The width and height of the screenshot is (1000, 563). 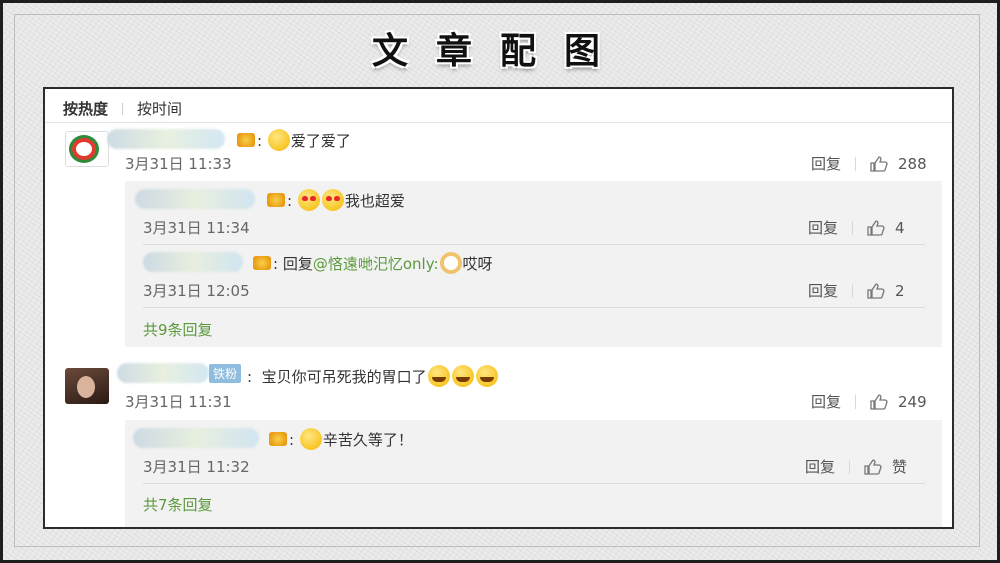 I want to click on reply-actions: 回复 4, so click(x=856, y=227).